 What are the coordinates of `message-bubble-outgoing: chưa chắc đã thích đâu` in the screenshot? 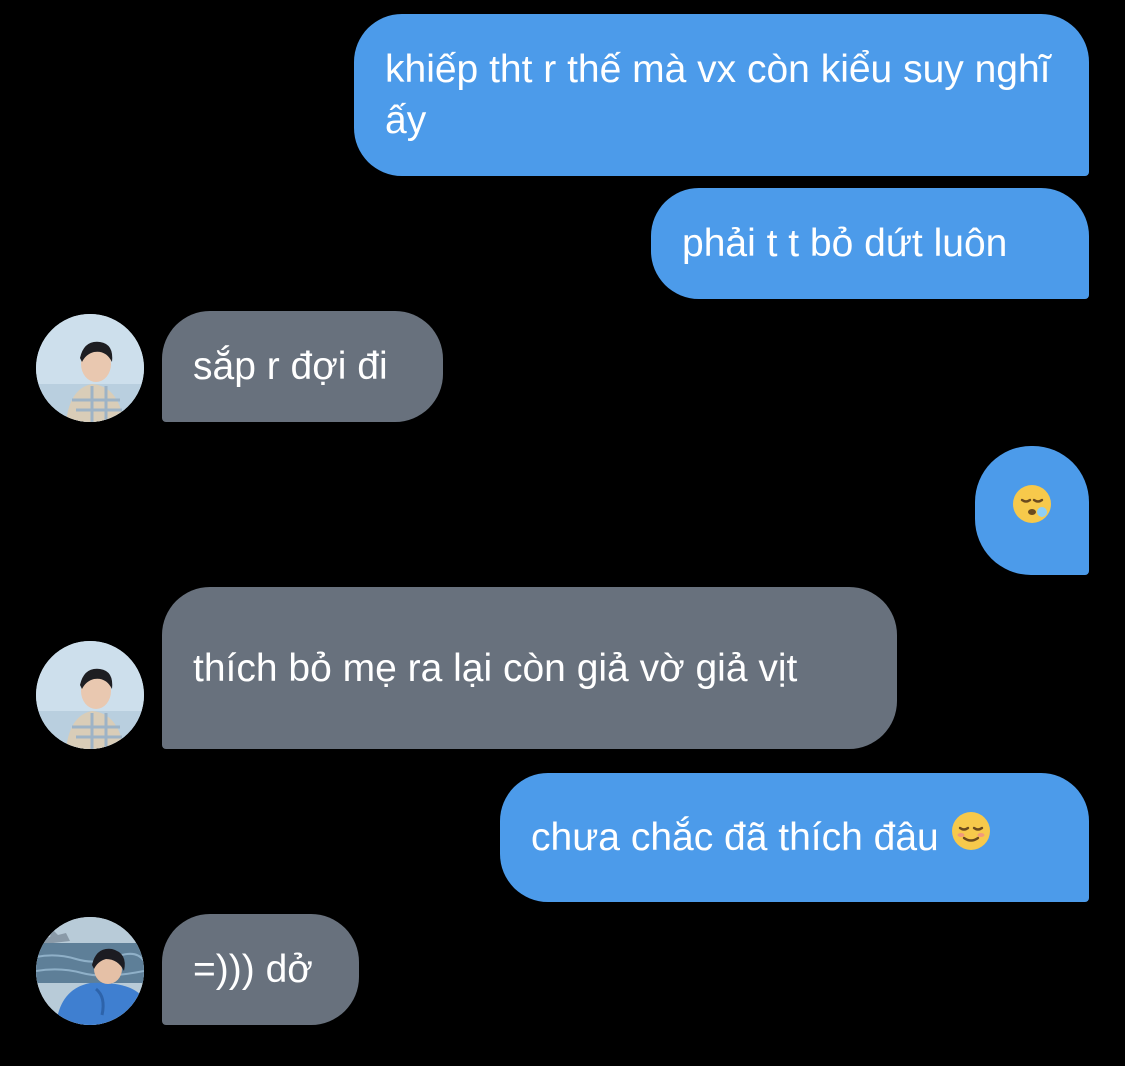 It's located at (794, 837).